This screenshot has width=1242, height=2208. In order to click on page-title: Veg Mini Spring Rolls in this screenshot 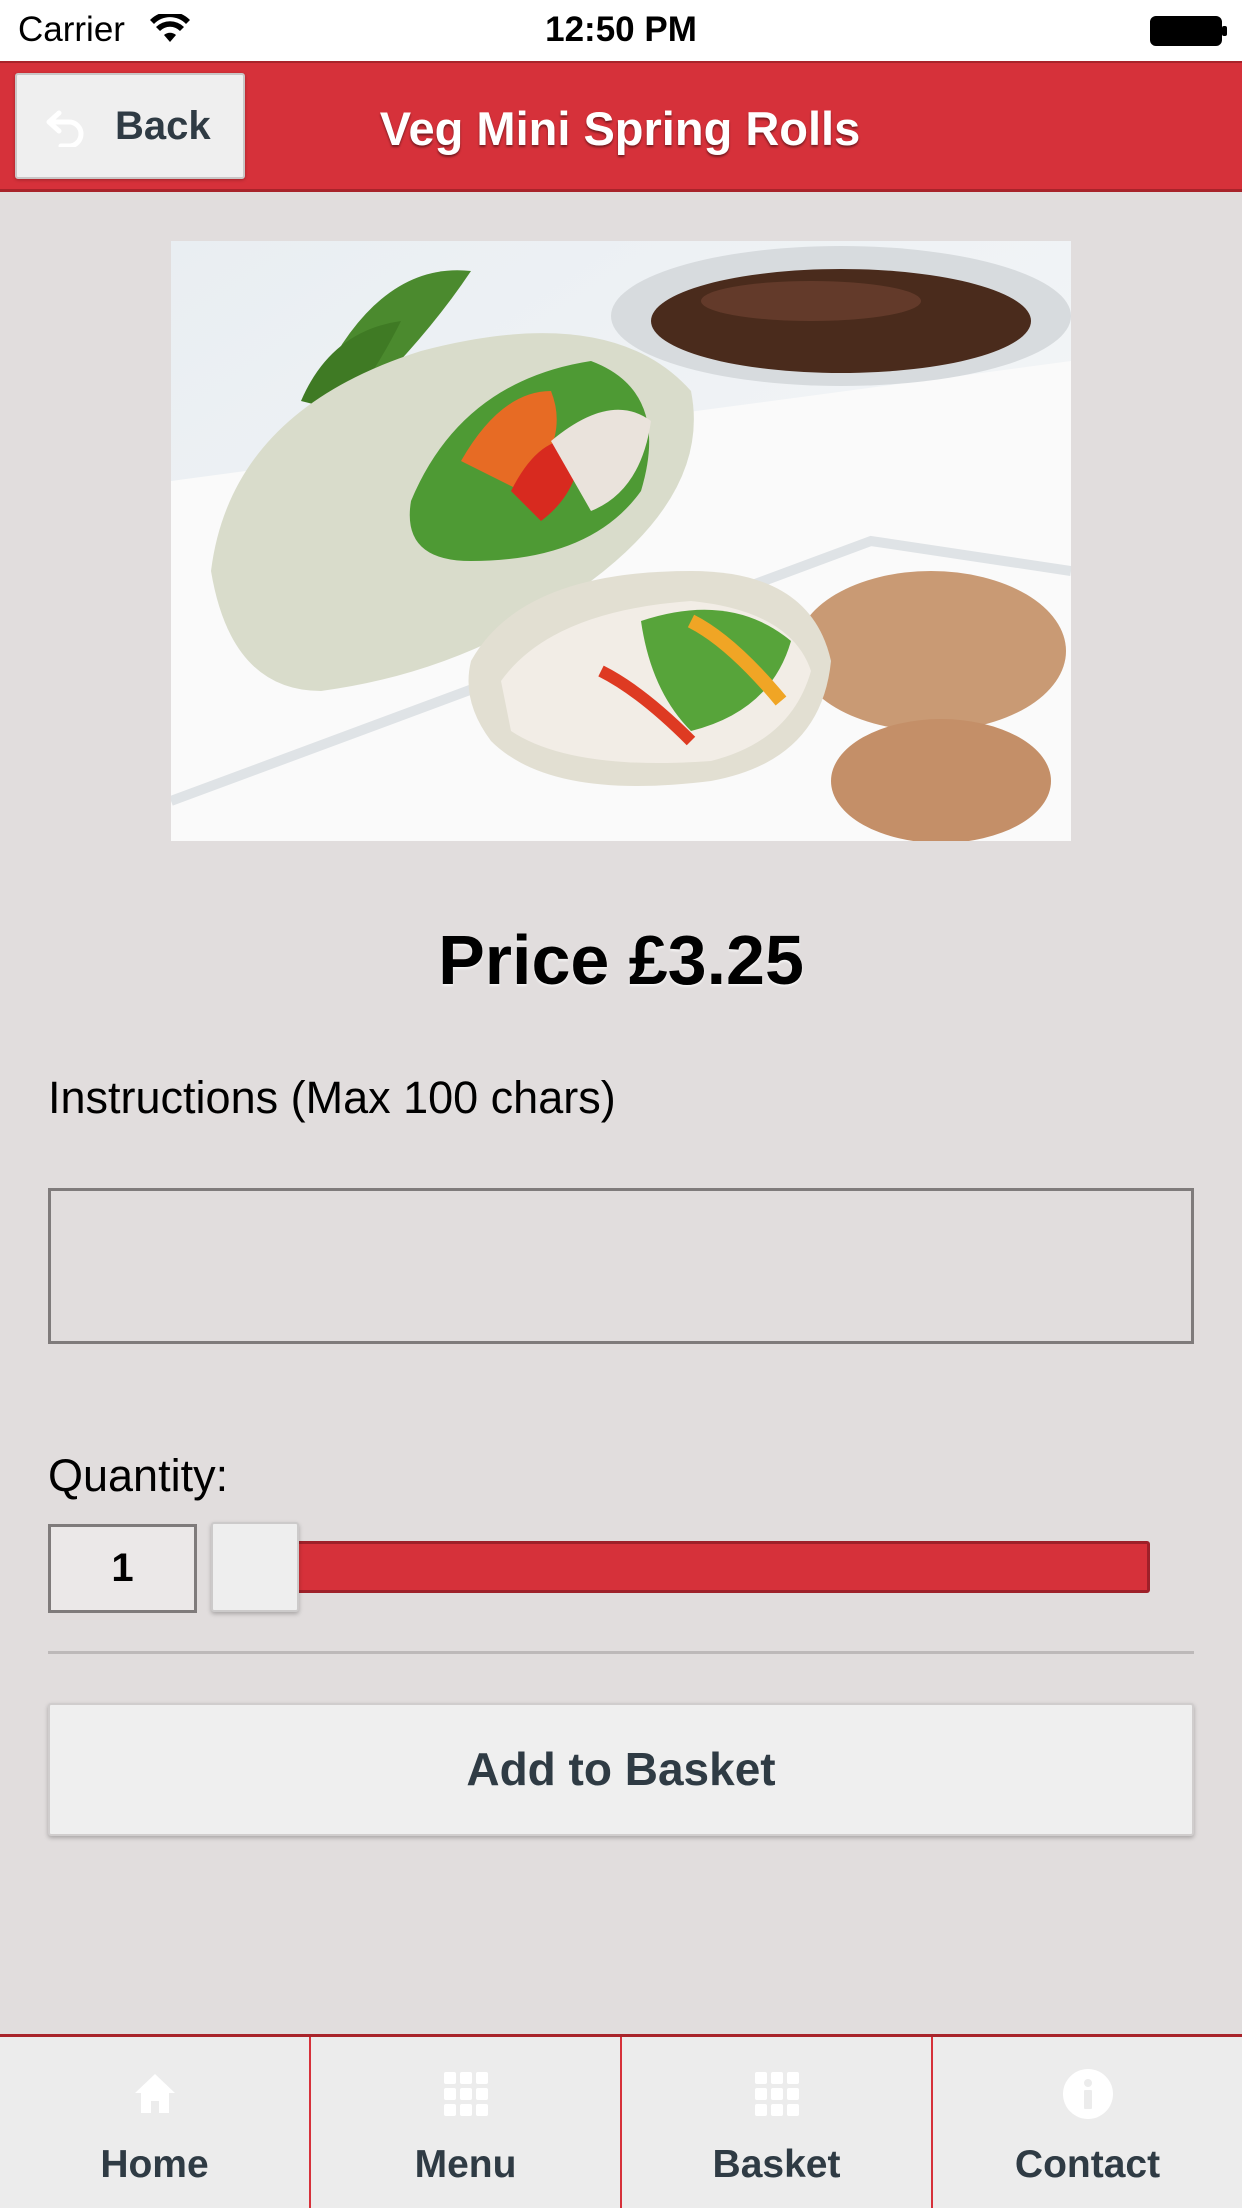, I will do `click(620, 128)`.